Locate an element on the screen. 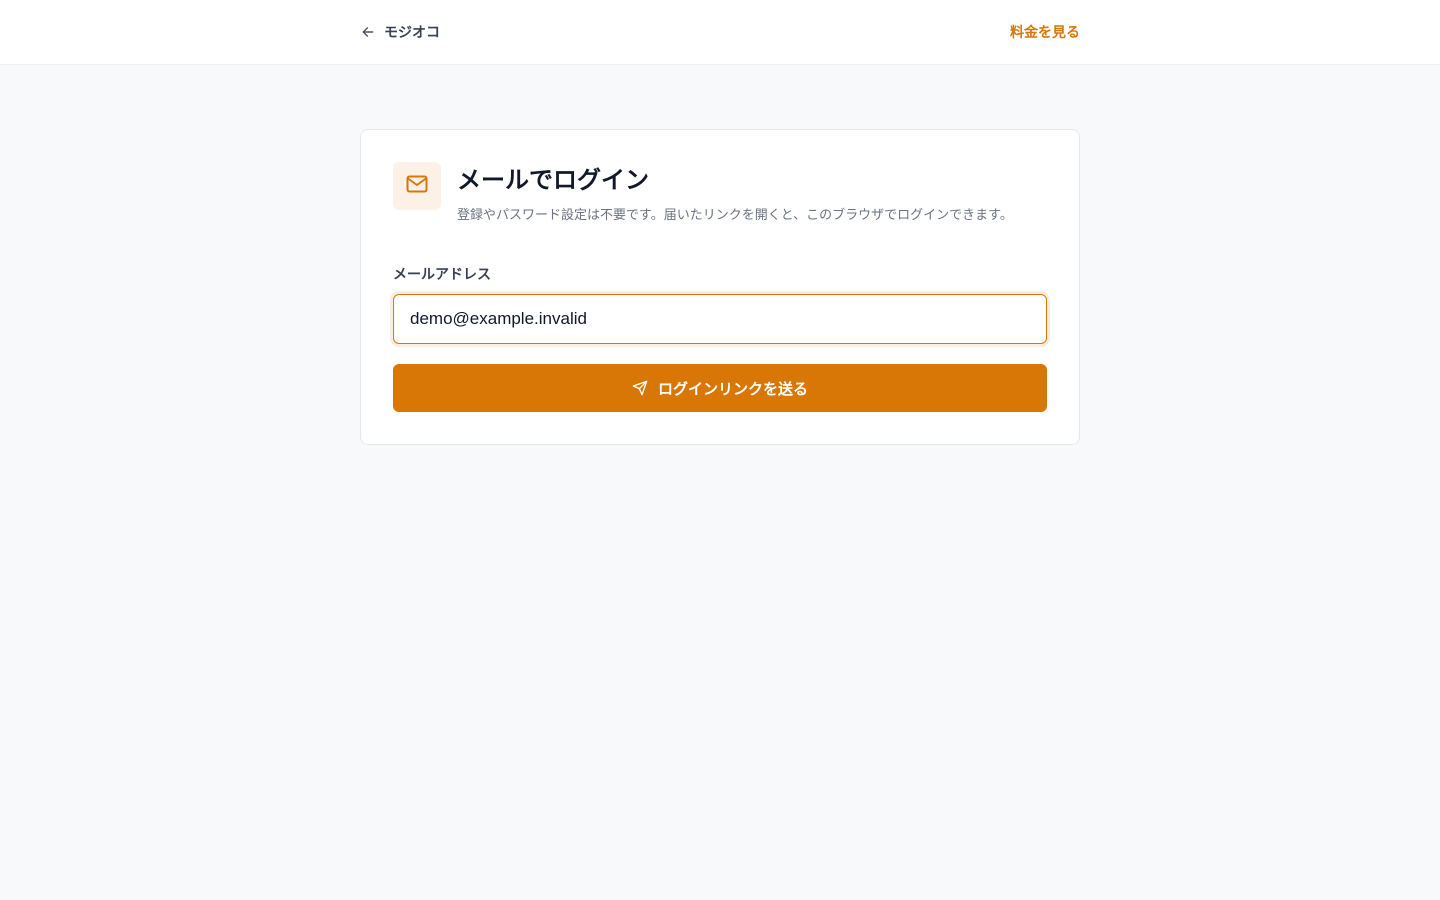  send-login-link-button: ログインリンクを送る is located at coordinates (720, 388).